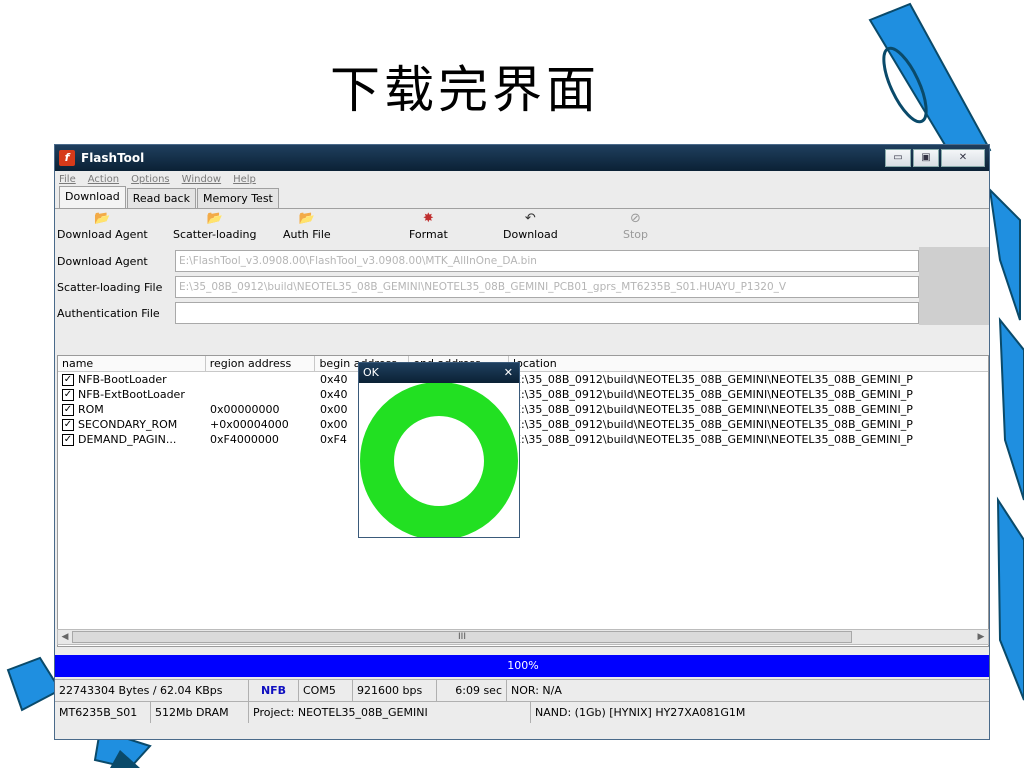 The width and height of the screenshot is (1024, 768). What do you see at coordinates (636, 234) in the screenshot?
I see `stop-label: Stop` at bounding box center [636, 234].